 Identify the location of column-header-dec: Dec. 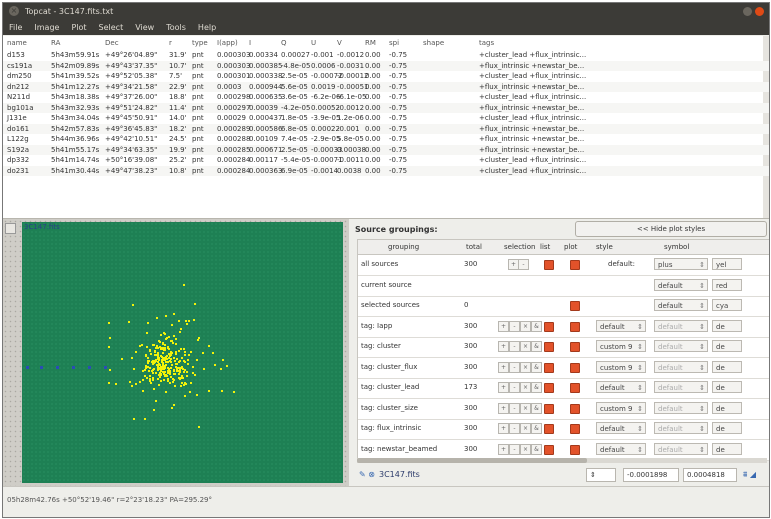
(112, 43).